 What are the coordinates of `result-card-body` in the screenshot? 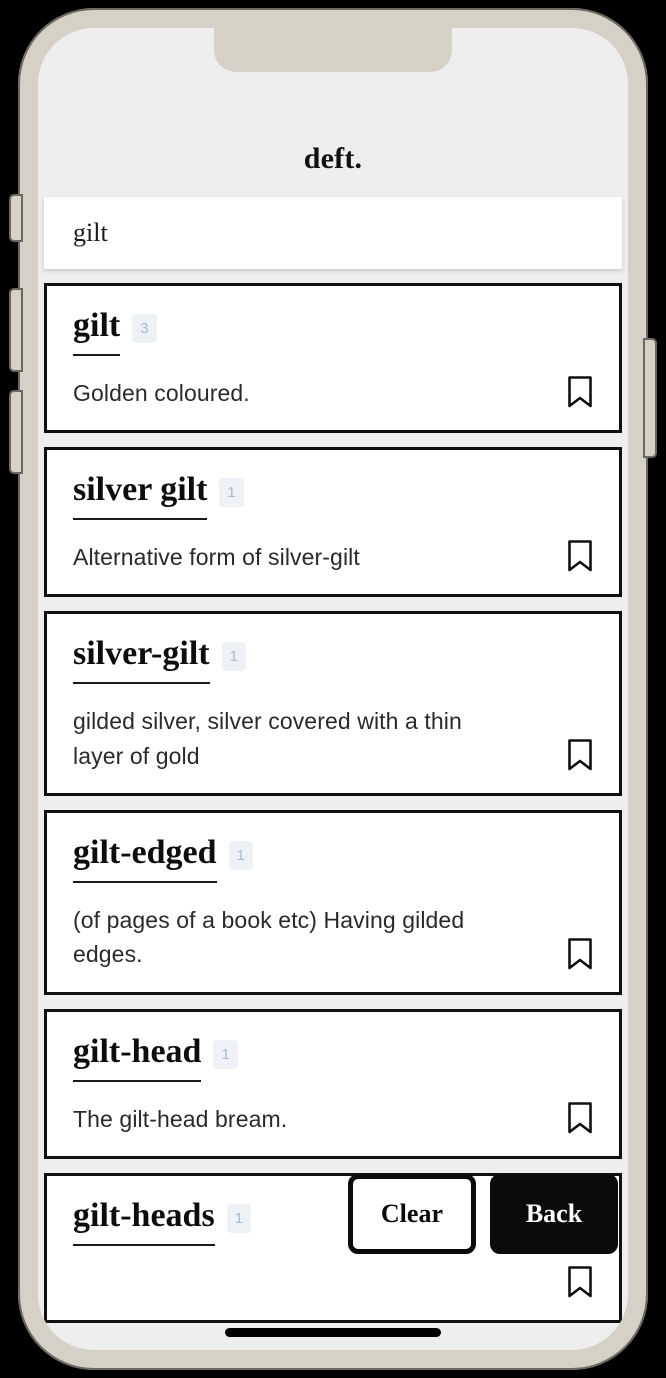 It's located at (333, 1283).